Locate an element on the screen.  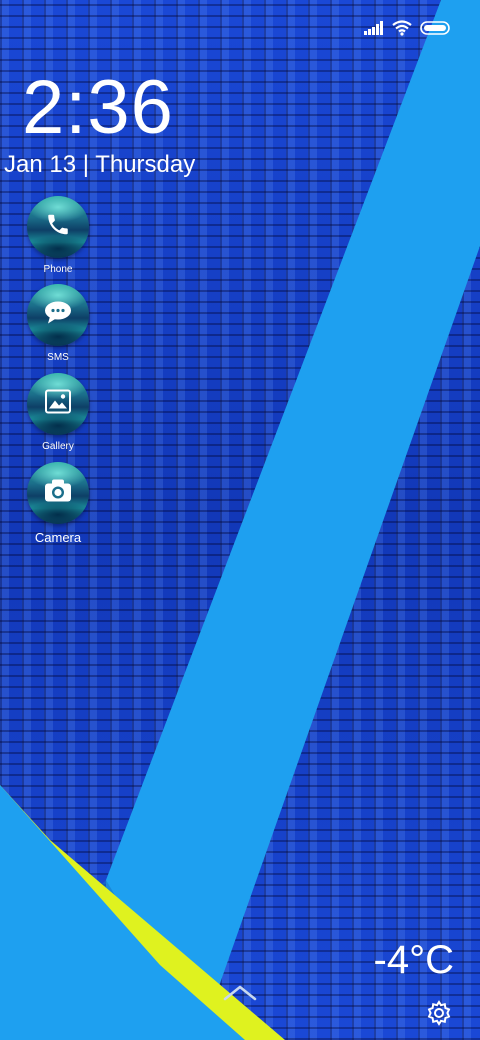
app-phone: Phone is located at coordinates (58, 236).